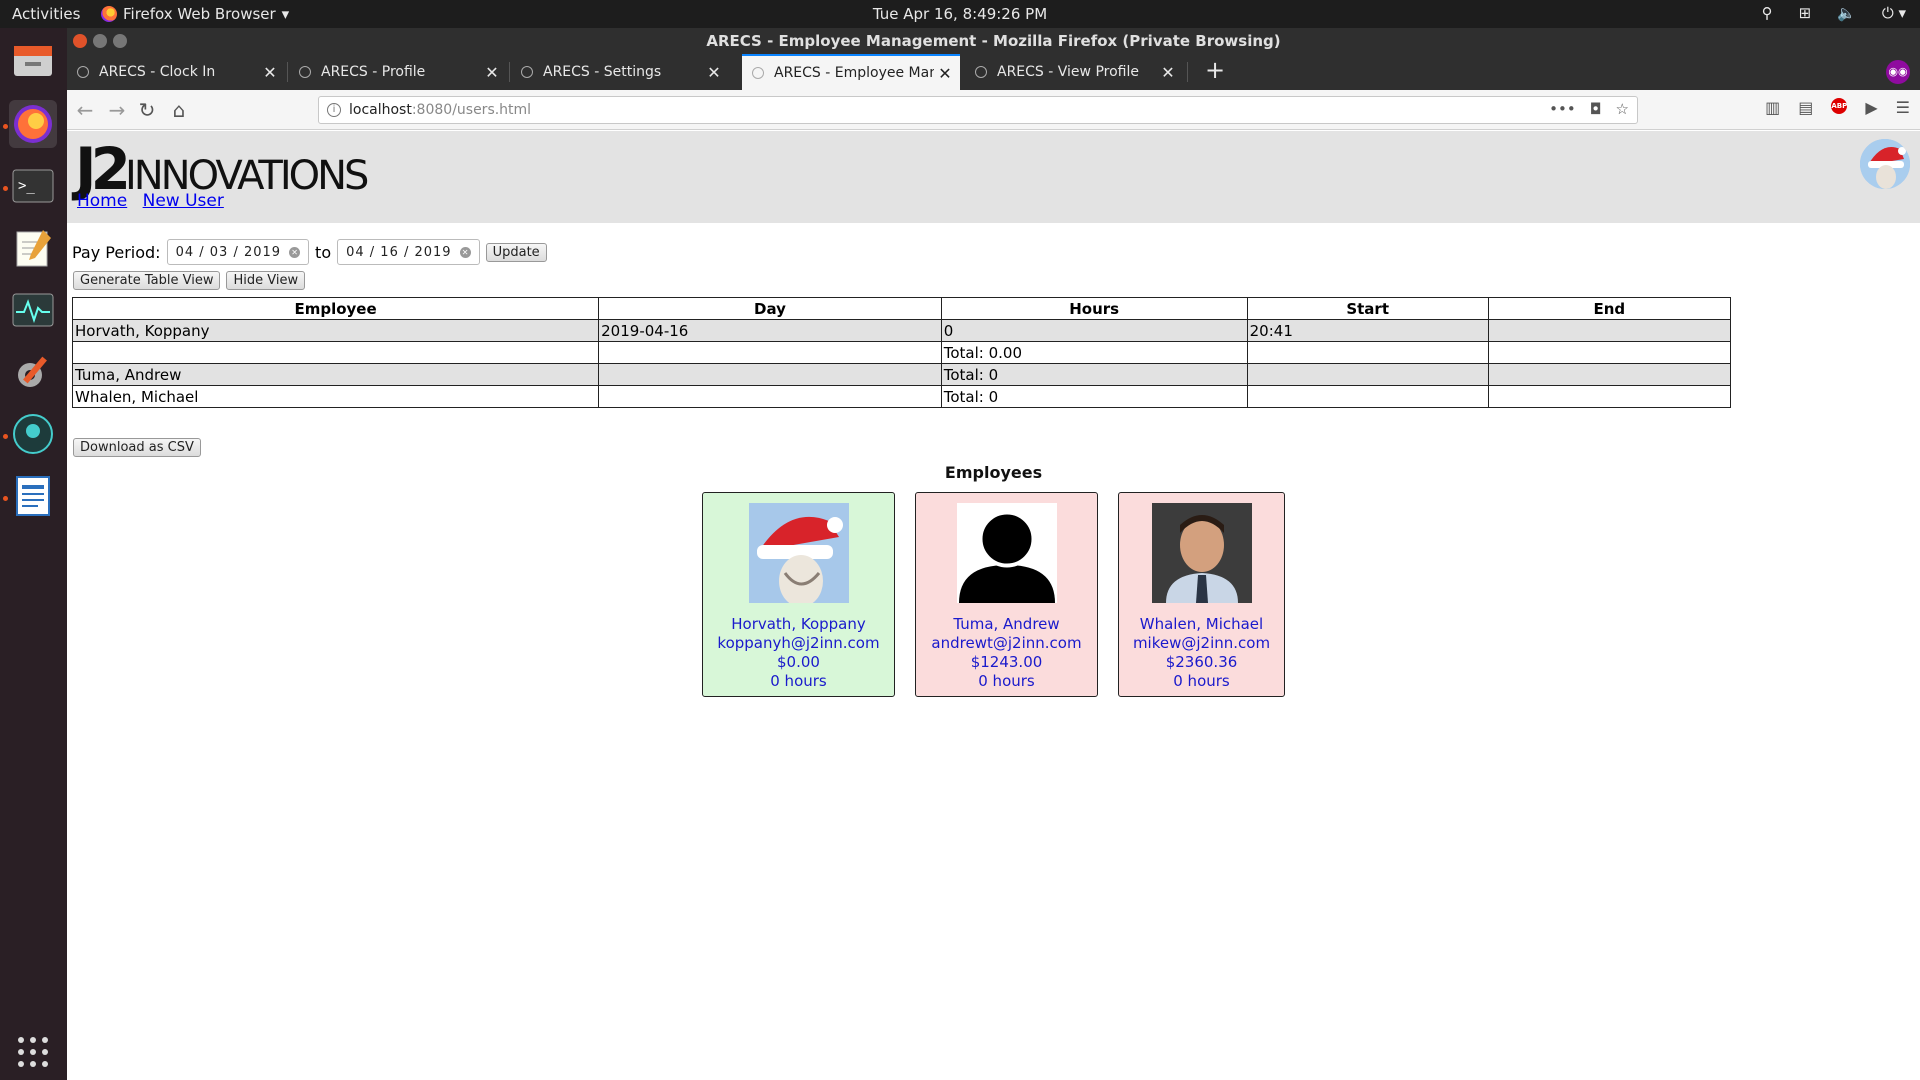 The width and height of the screenshot is (1920, 1080). Describe the element at coordinates (157, 72) in the screenshot. I see `tab-label: ARECS - Clock In` at that location.